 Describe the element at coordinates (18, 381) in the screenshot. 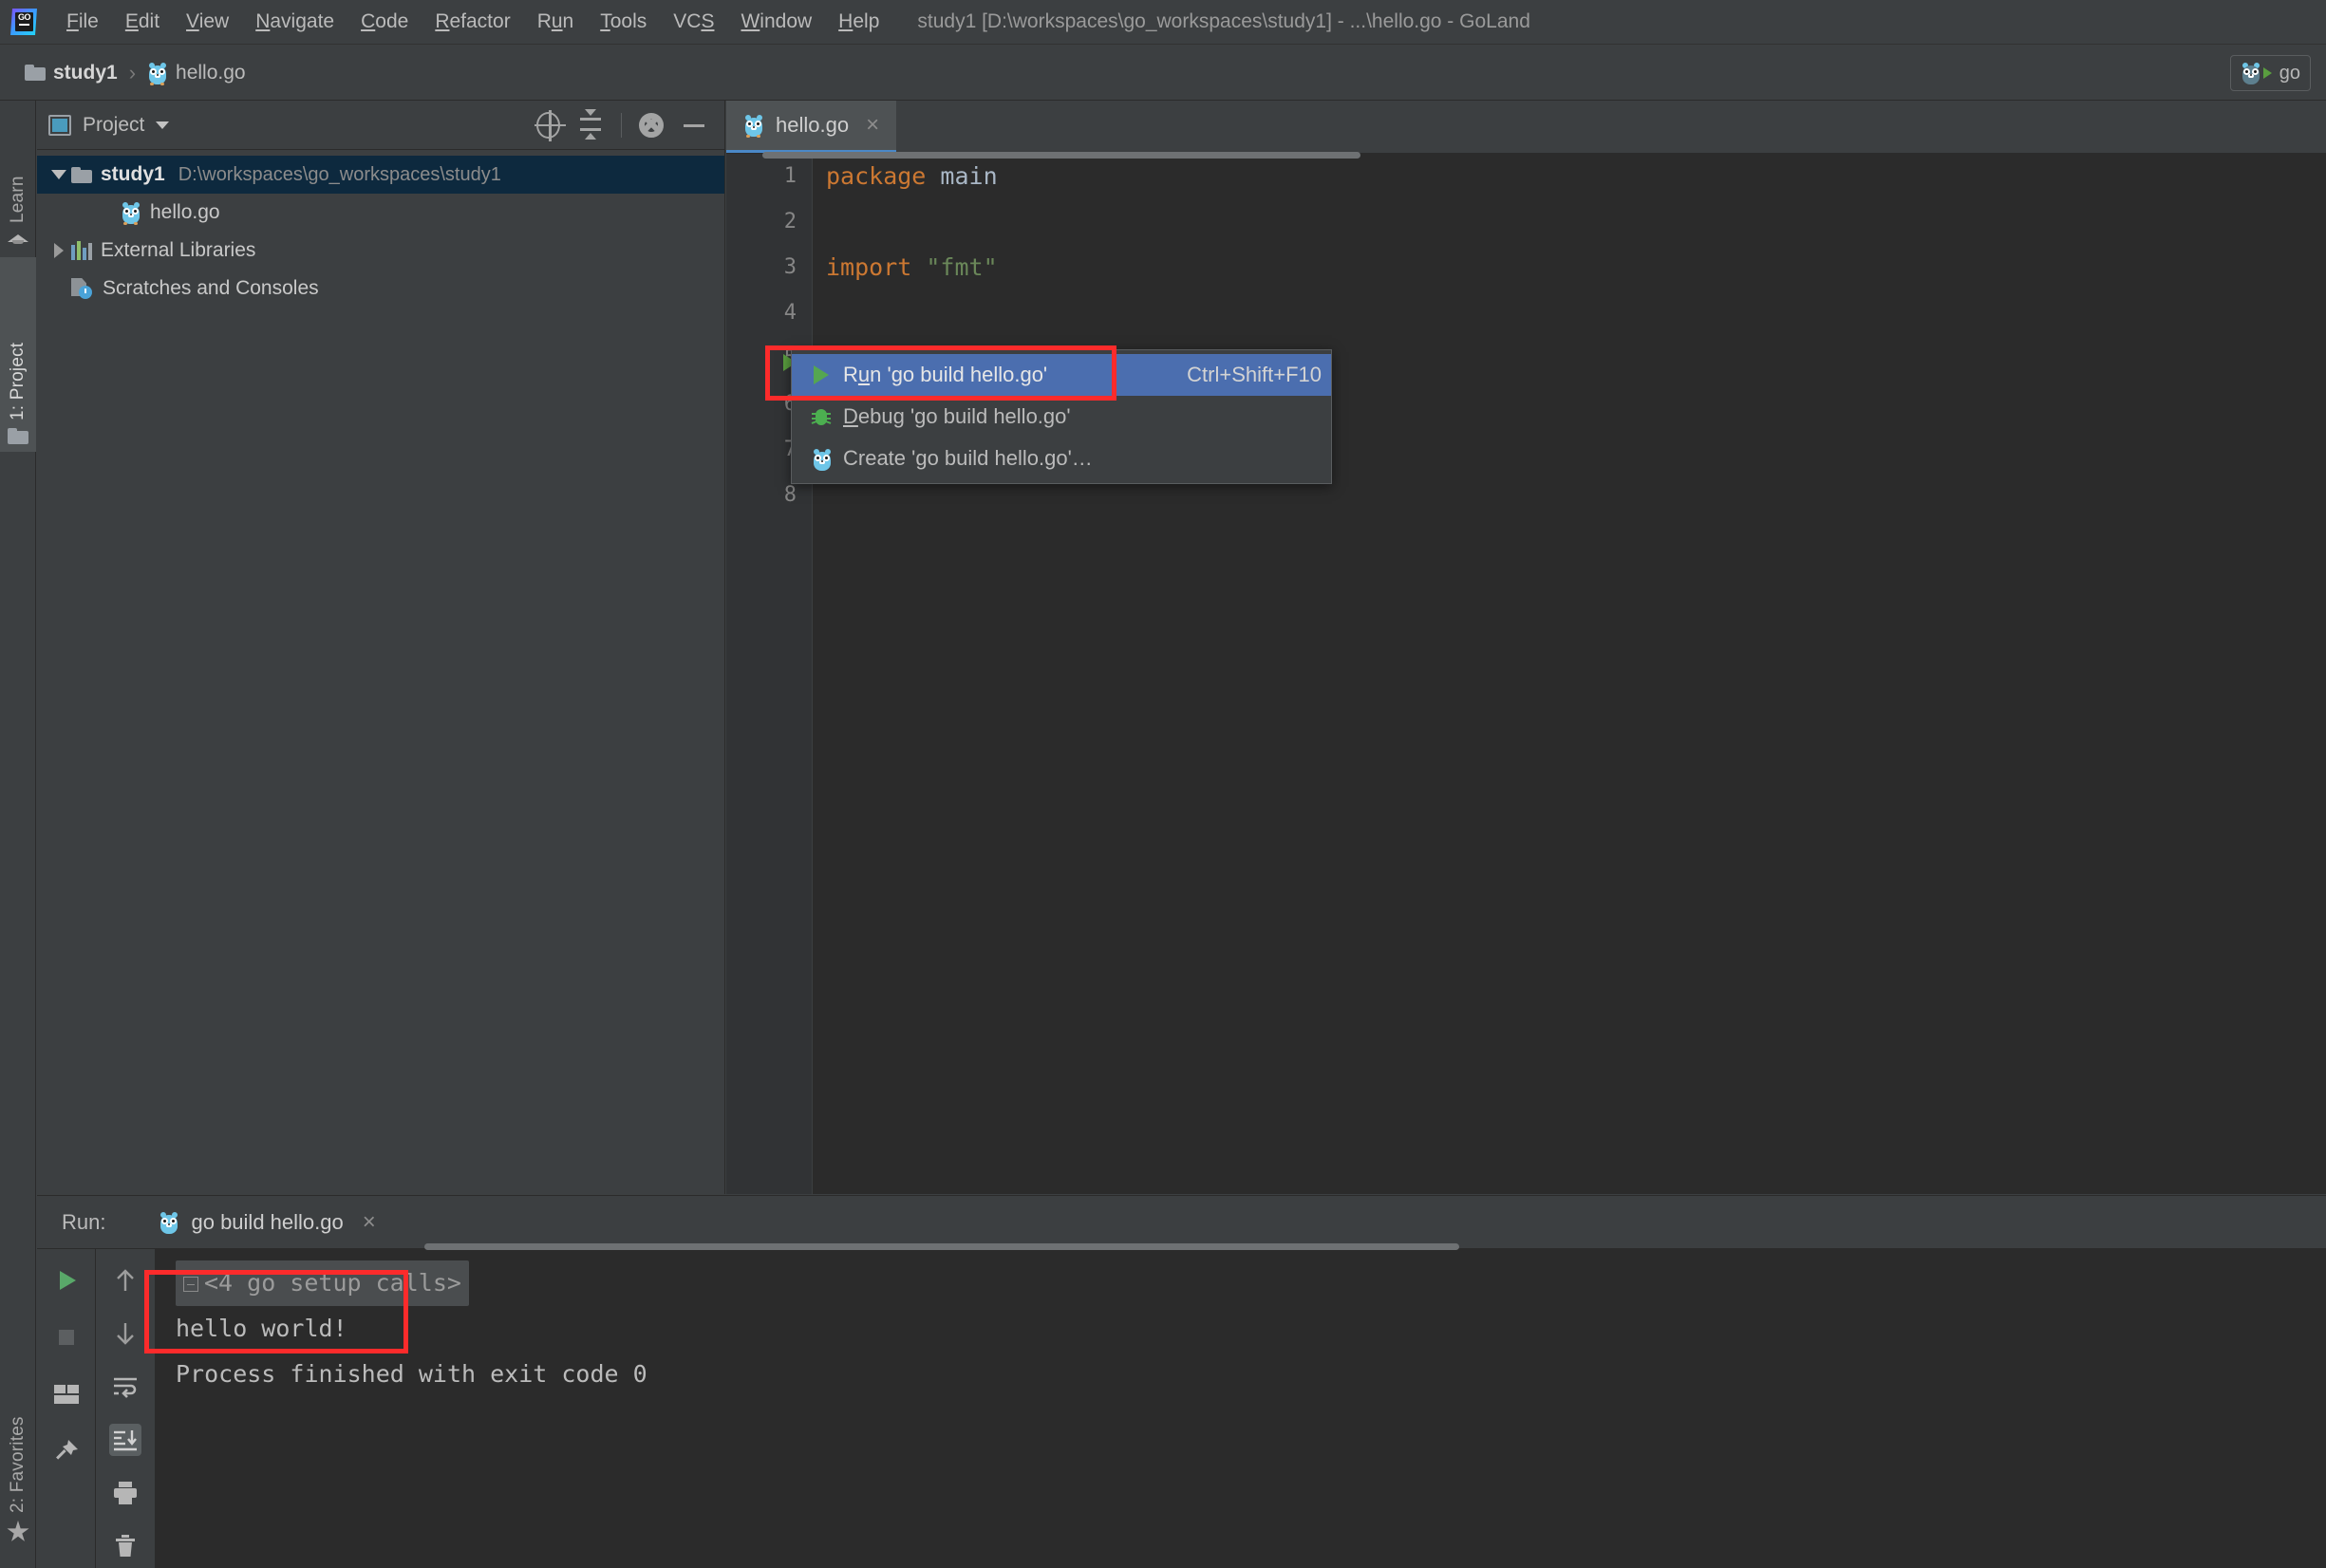

I see `sidebar-item-label: 1: Project` at that location.